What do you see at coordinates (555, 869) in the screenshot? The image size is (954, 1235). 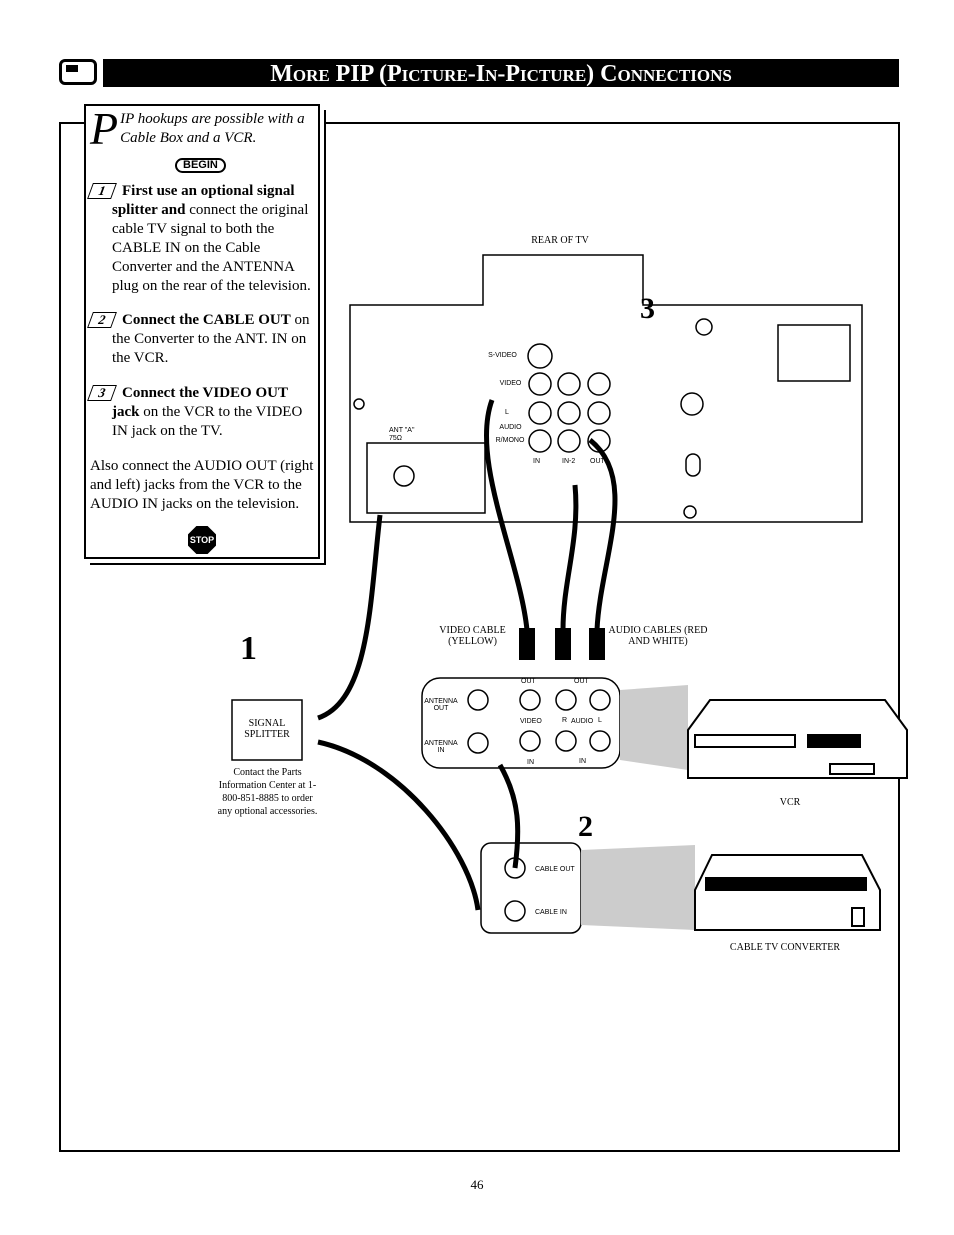 I see `cable-out-label: CABLE OUT` at bounding box center [555, 869].